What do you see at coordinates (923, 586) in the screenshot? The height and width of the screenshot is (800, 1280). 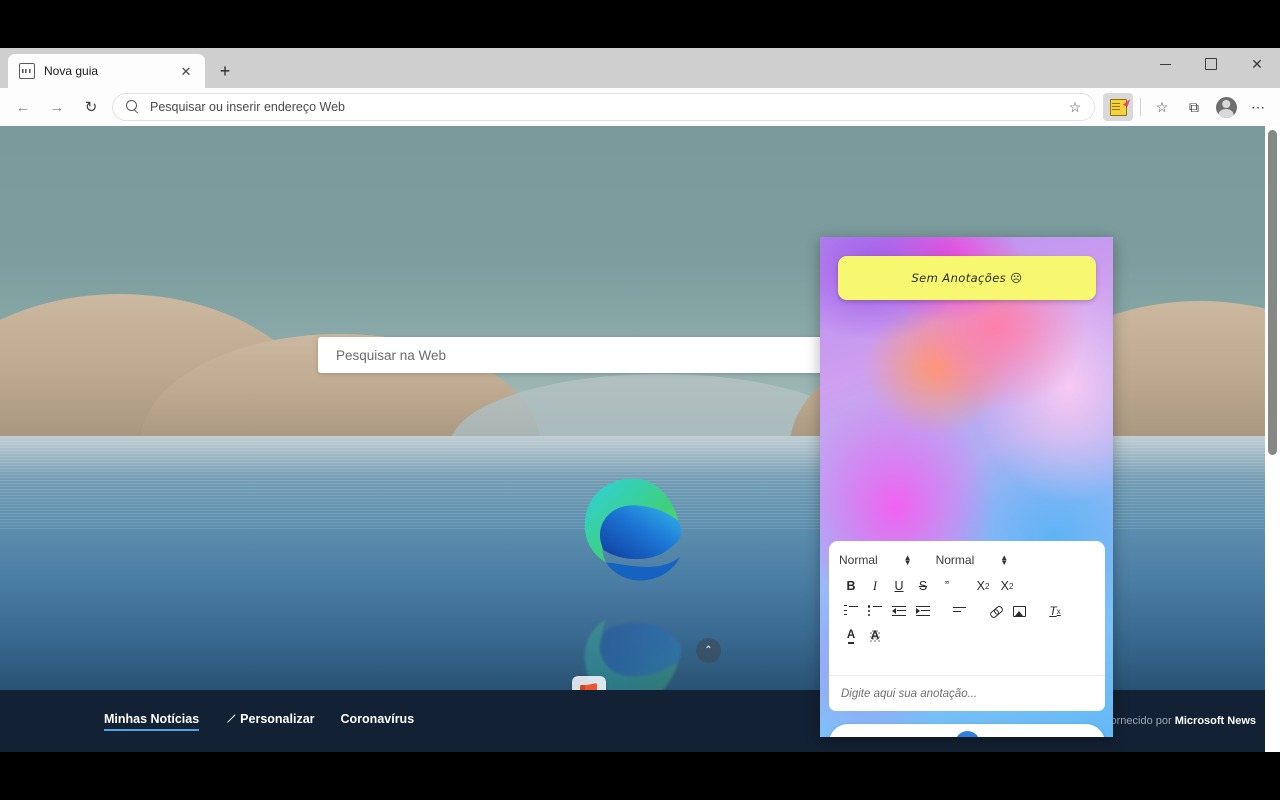 I see `strikethrough-button: S` at bounding box center [923, 586].